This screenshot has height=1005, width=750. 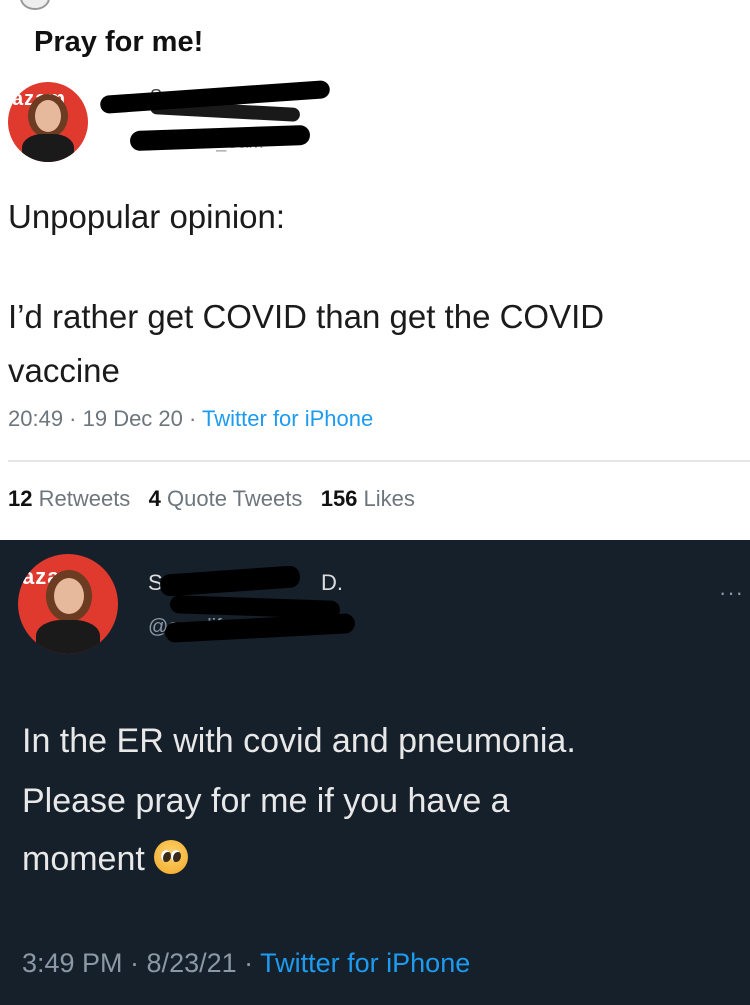 I want to click on tweet-stats: 12 Retweets 4 Quote Tweets 156 Likes, so click(x=211, y=499).